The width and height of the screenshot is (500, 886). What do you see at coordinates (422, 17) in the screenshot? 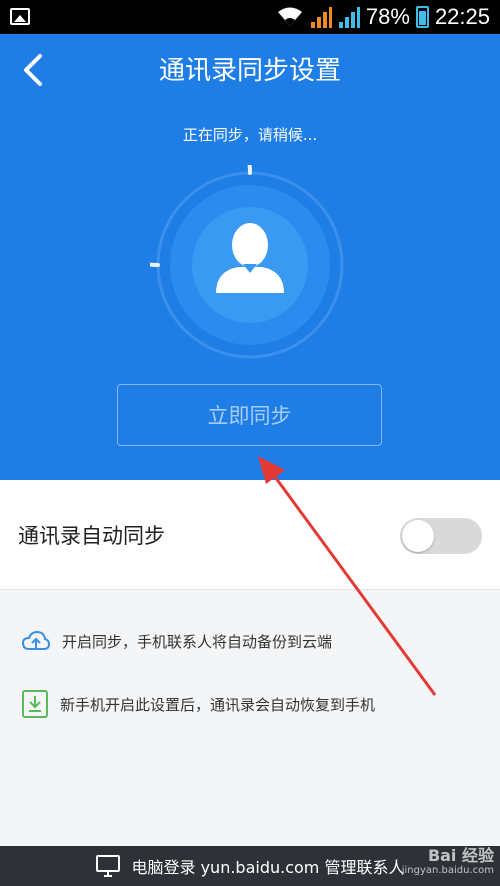
I see `battery-icon` at bounding box center [422, 17].